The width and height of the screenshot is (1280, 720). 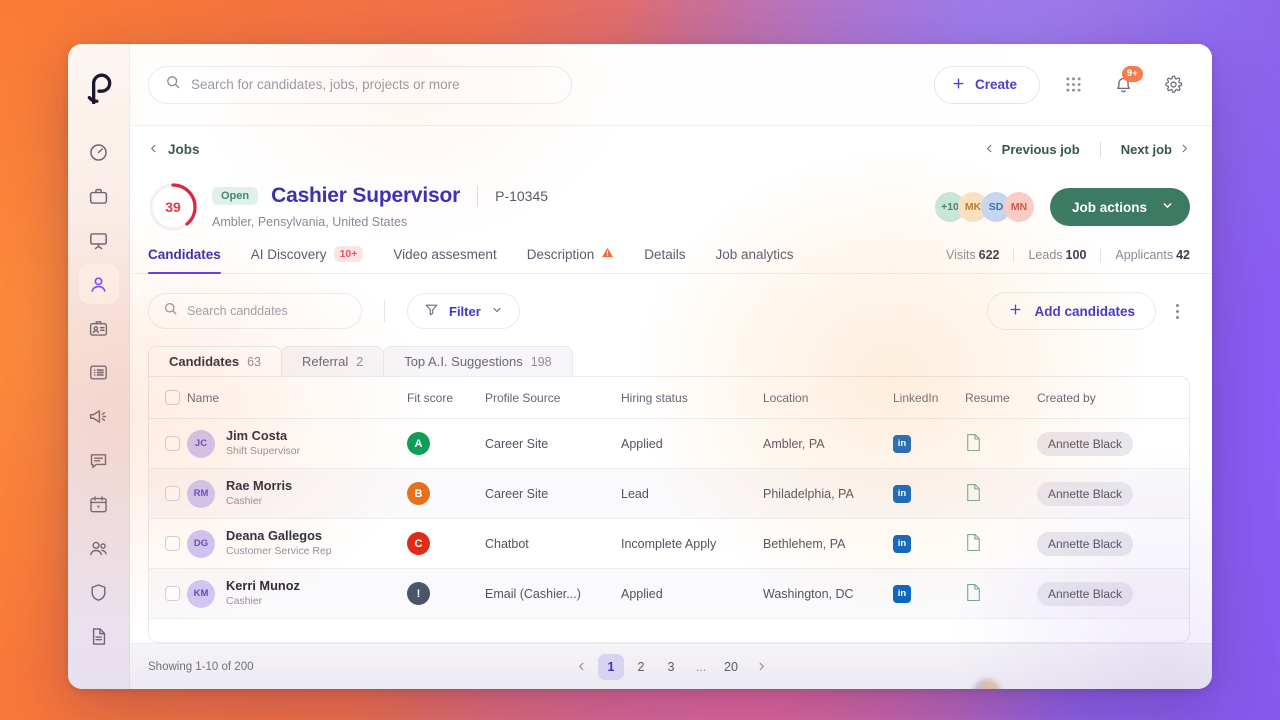 I want to click on global-search-input, so click(x=373, y=84).